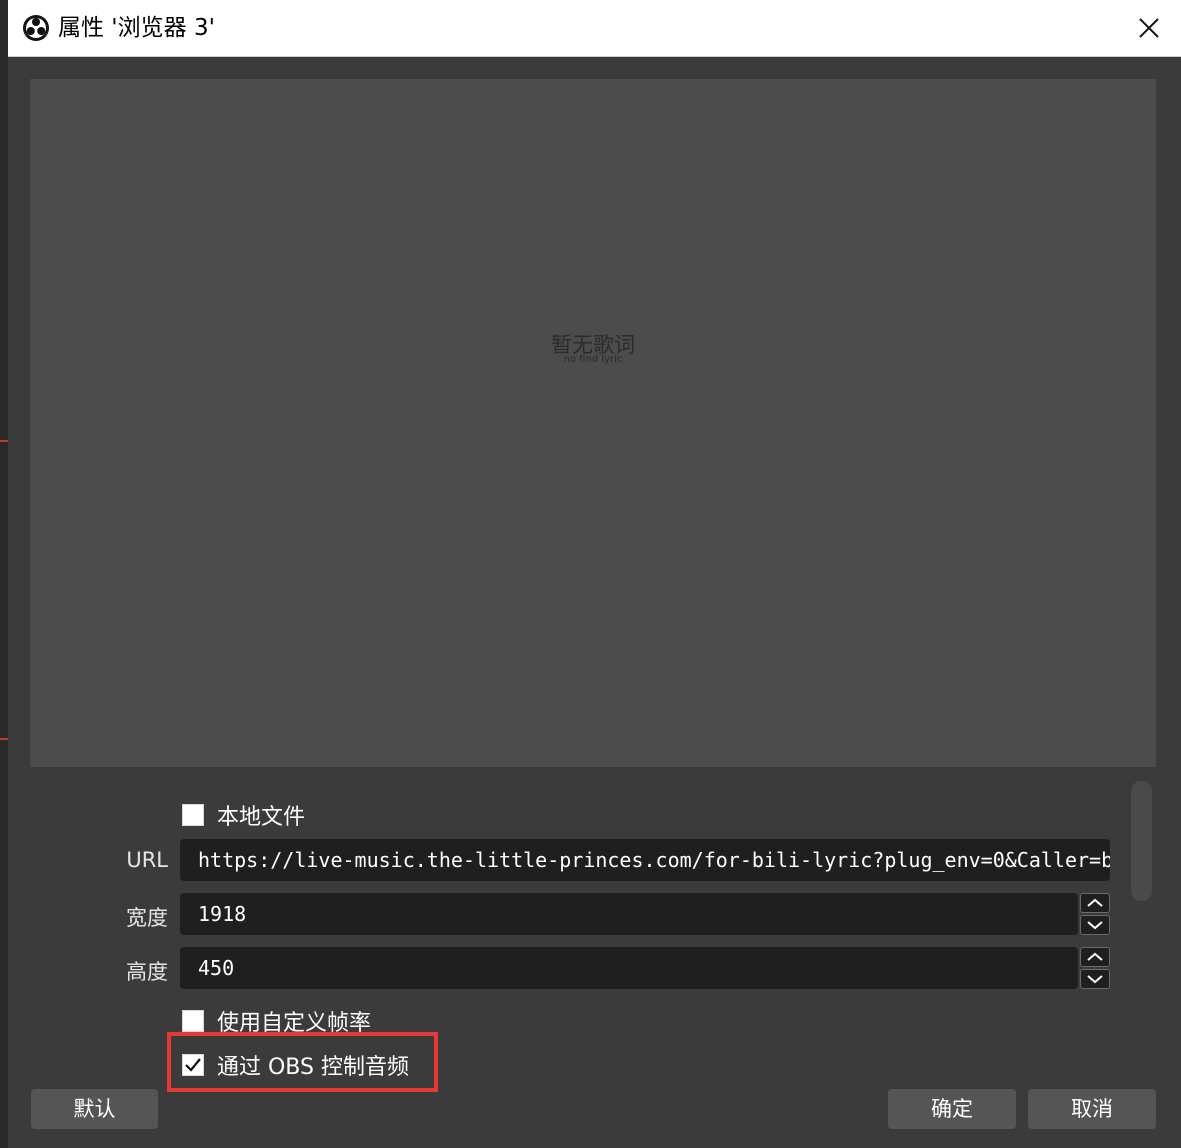  I want to click on title-bar: 属性 '浏览器 3', so click(594, 28).